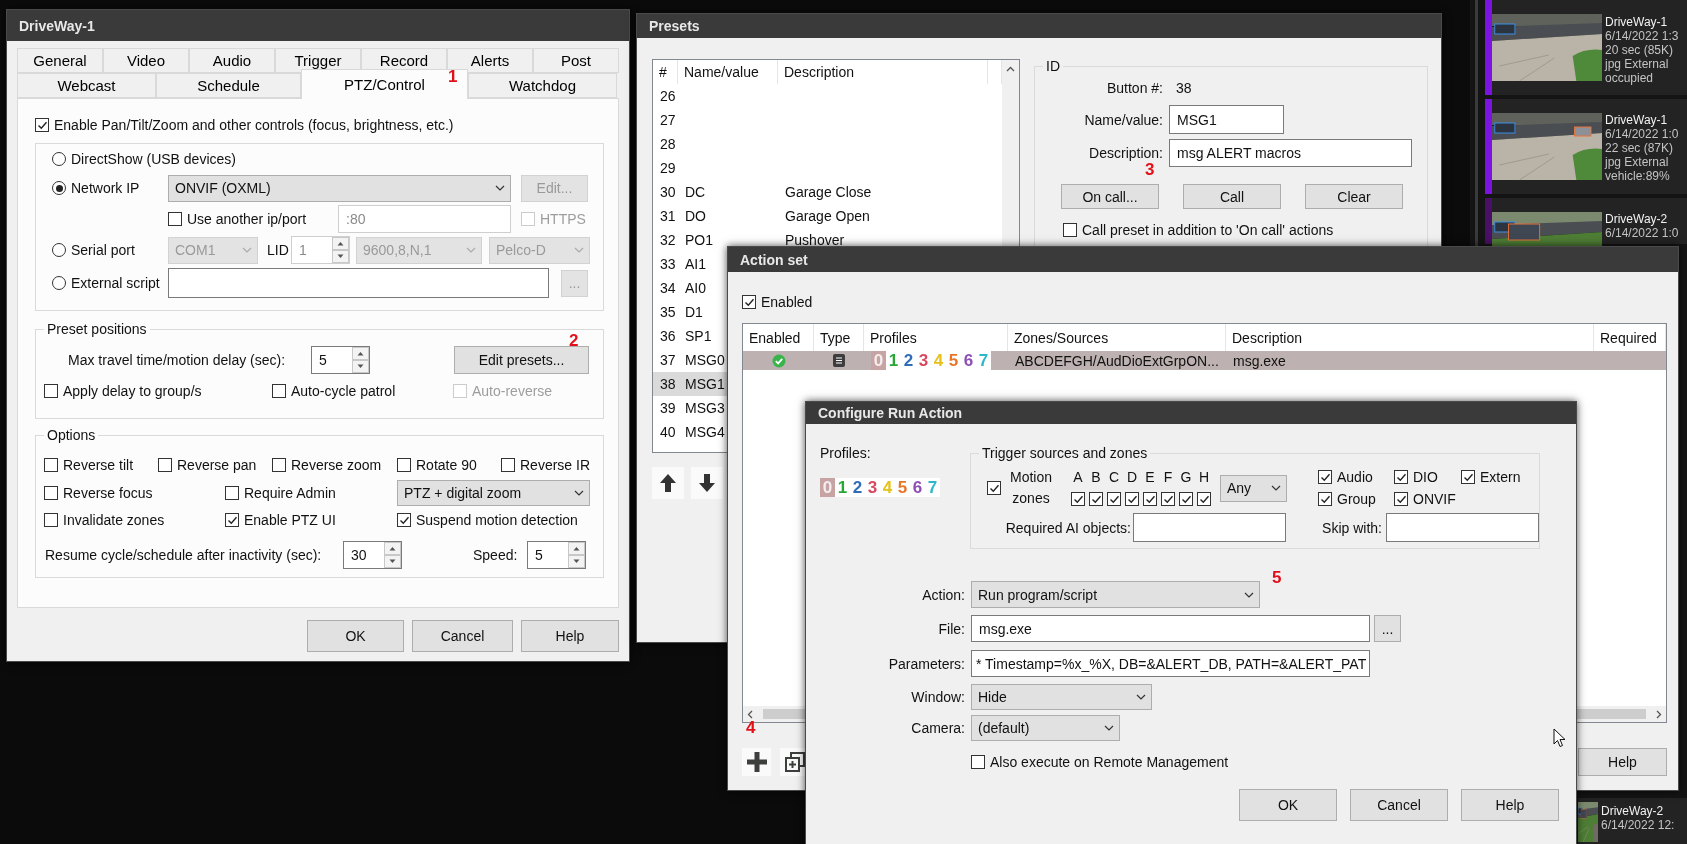 The image size is (1687, 844). Describe the element at coordinates (1061, 337) in the screenshot. I see `column-header: Zones/Sources` at that location.